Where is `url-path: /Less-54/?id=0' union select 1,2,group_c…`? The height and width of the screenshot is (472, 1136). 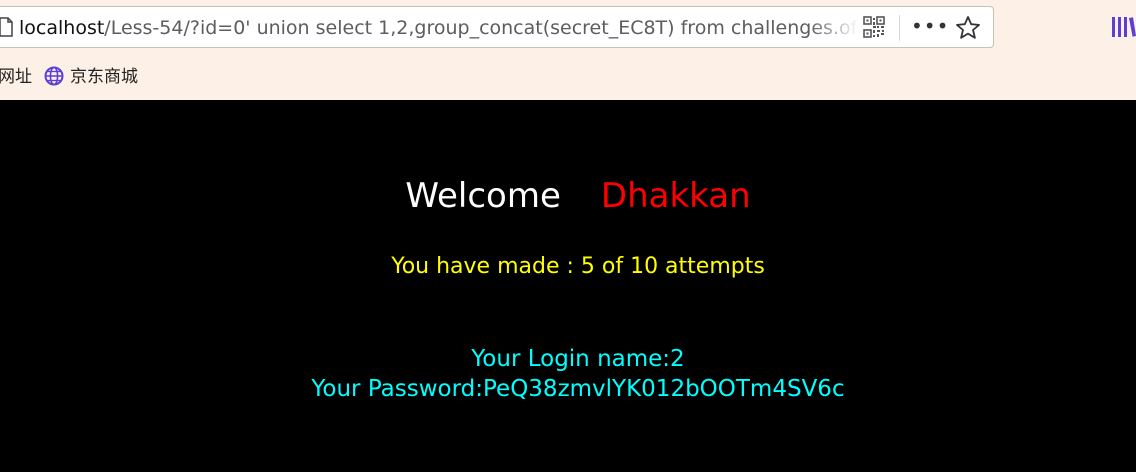 url-path: /Less-54/?id=0' union select 1,2,group_c… is located at coordinates (481, 28).